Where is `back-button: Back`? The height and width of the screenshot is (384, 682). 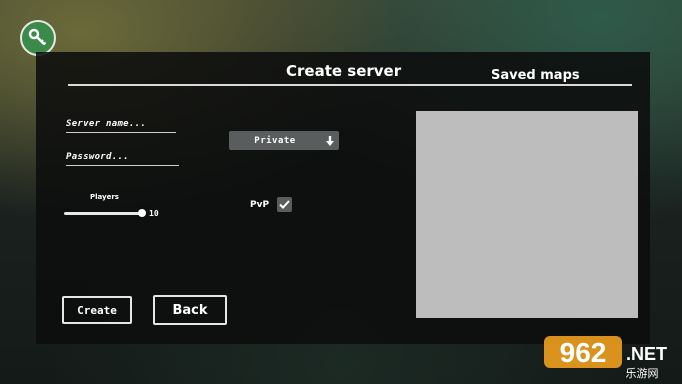 back-button: Back is located at coordinates (190, 310).